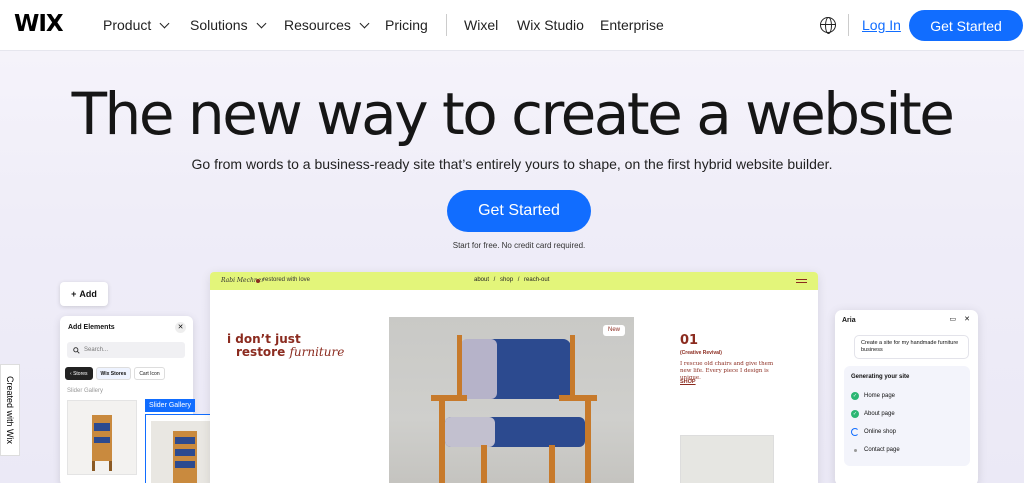 This screenshot has height=483, width=1024. What do you see at coordinates (855, 432) in the screenshot?
I see `loading-spinner-icon` at bounding box center [855, 432].